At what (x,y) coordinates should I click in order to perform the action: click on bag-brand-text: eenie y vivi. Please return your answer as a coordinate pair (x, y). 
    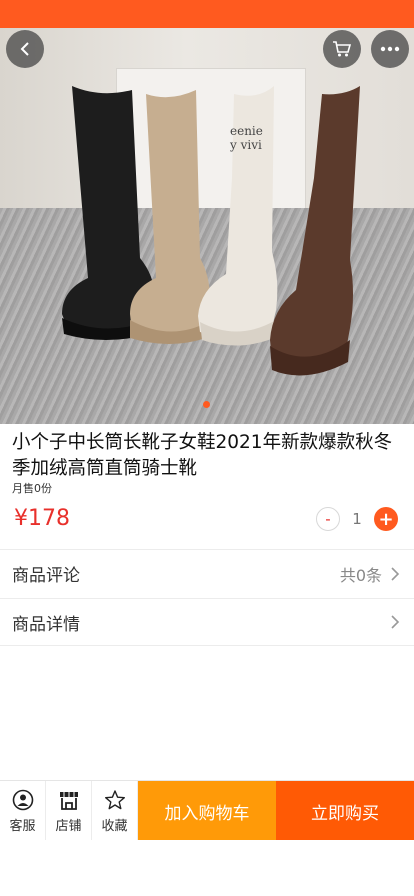
    Looking at the image, I should click on (246, 138).